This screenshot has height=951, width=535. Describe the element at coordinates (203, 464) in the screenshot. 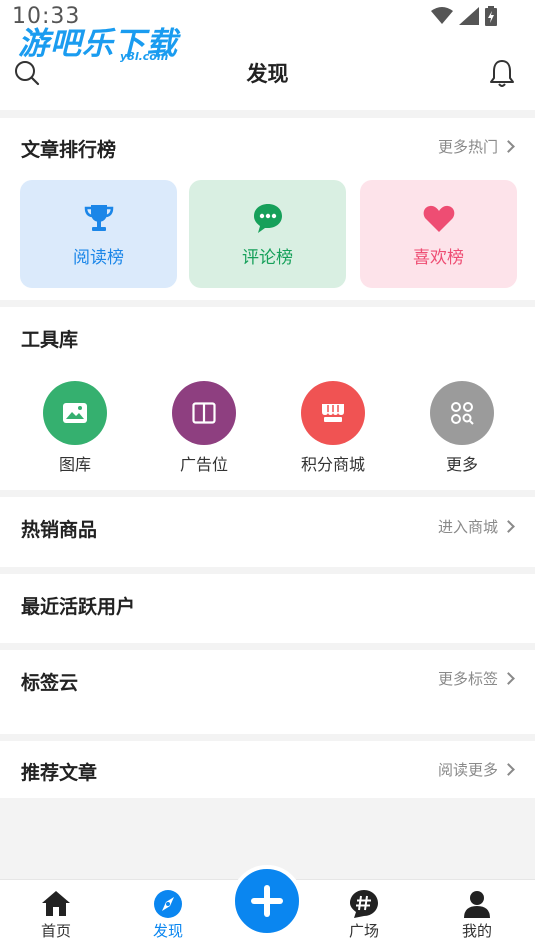

I see `tool-ads-label: 广告位` at that location.